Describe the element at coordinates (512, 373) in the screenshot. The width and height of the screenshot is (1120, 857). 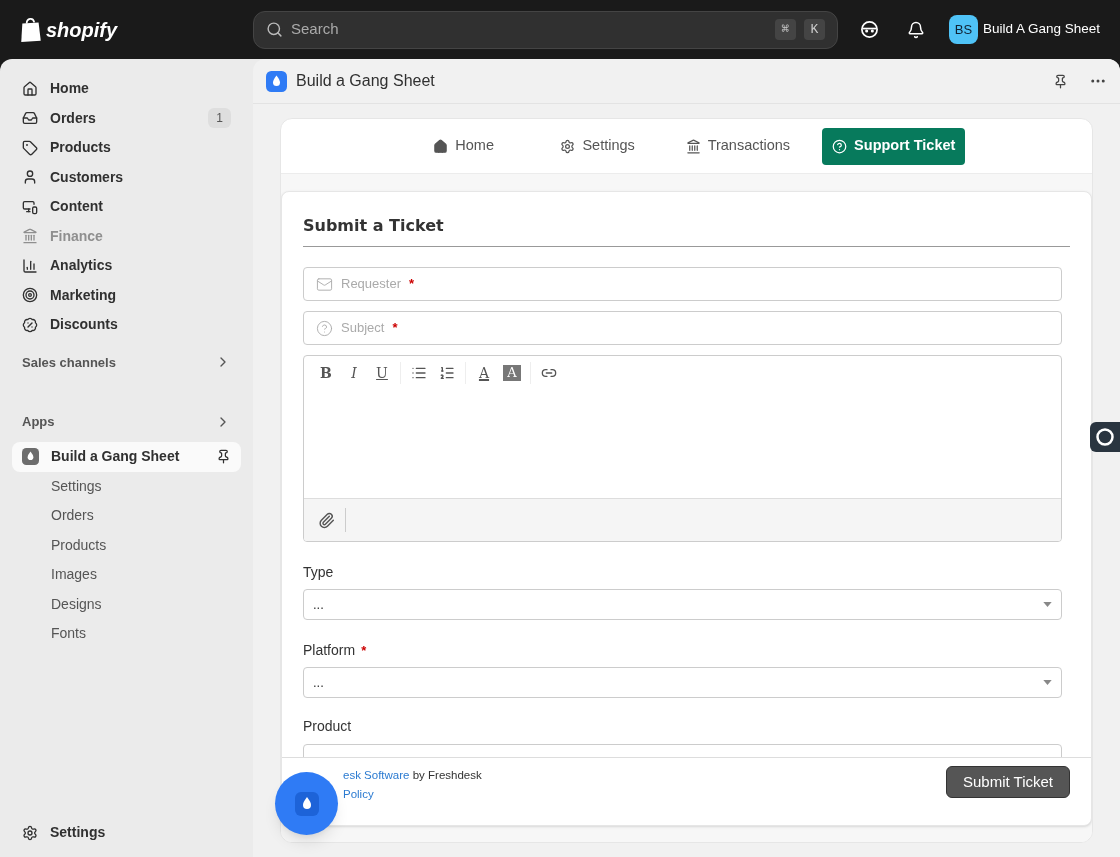
I see `background-color-button: A` at that location.